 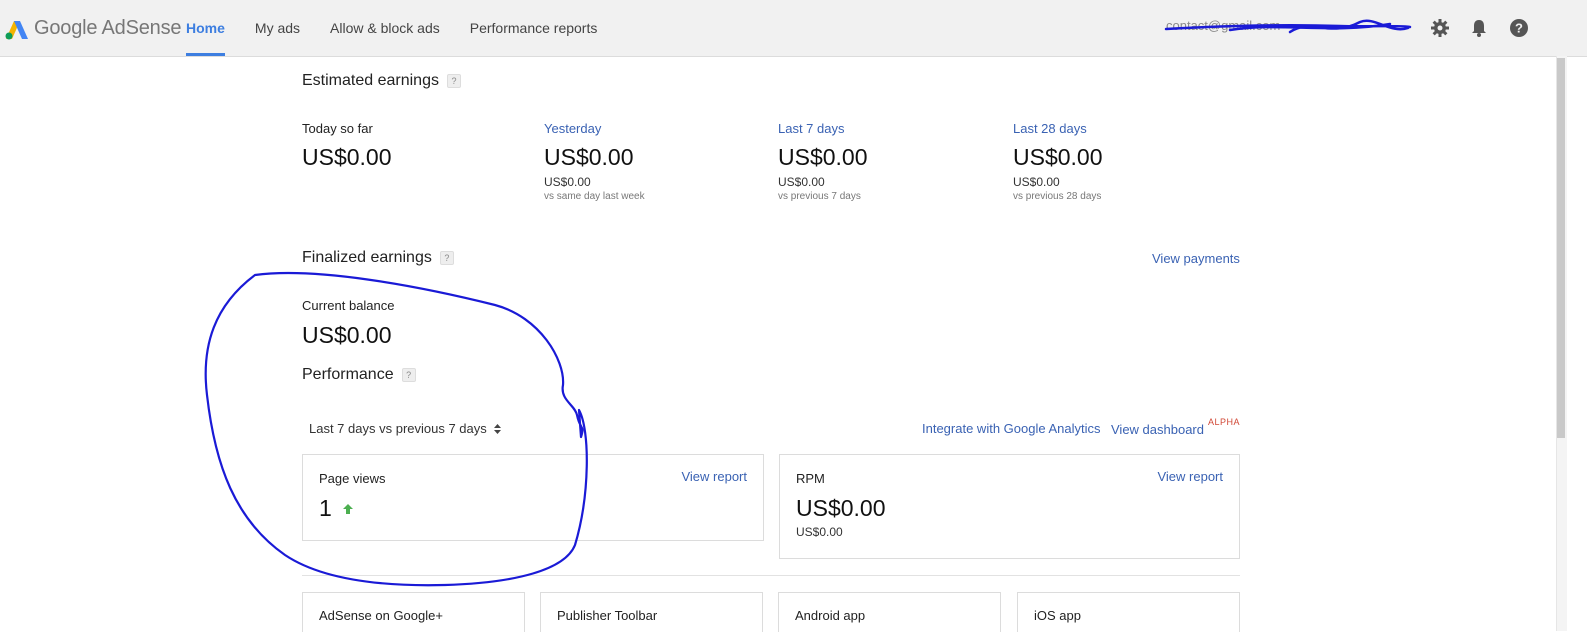 I want to click on view-dashboard: View dashboard ALPHA, so click(x=1176, y=427).